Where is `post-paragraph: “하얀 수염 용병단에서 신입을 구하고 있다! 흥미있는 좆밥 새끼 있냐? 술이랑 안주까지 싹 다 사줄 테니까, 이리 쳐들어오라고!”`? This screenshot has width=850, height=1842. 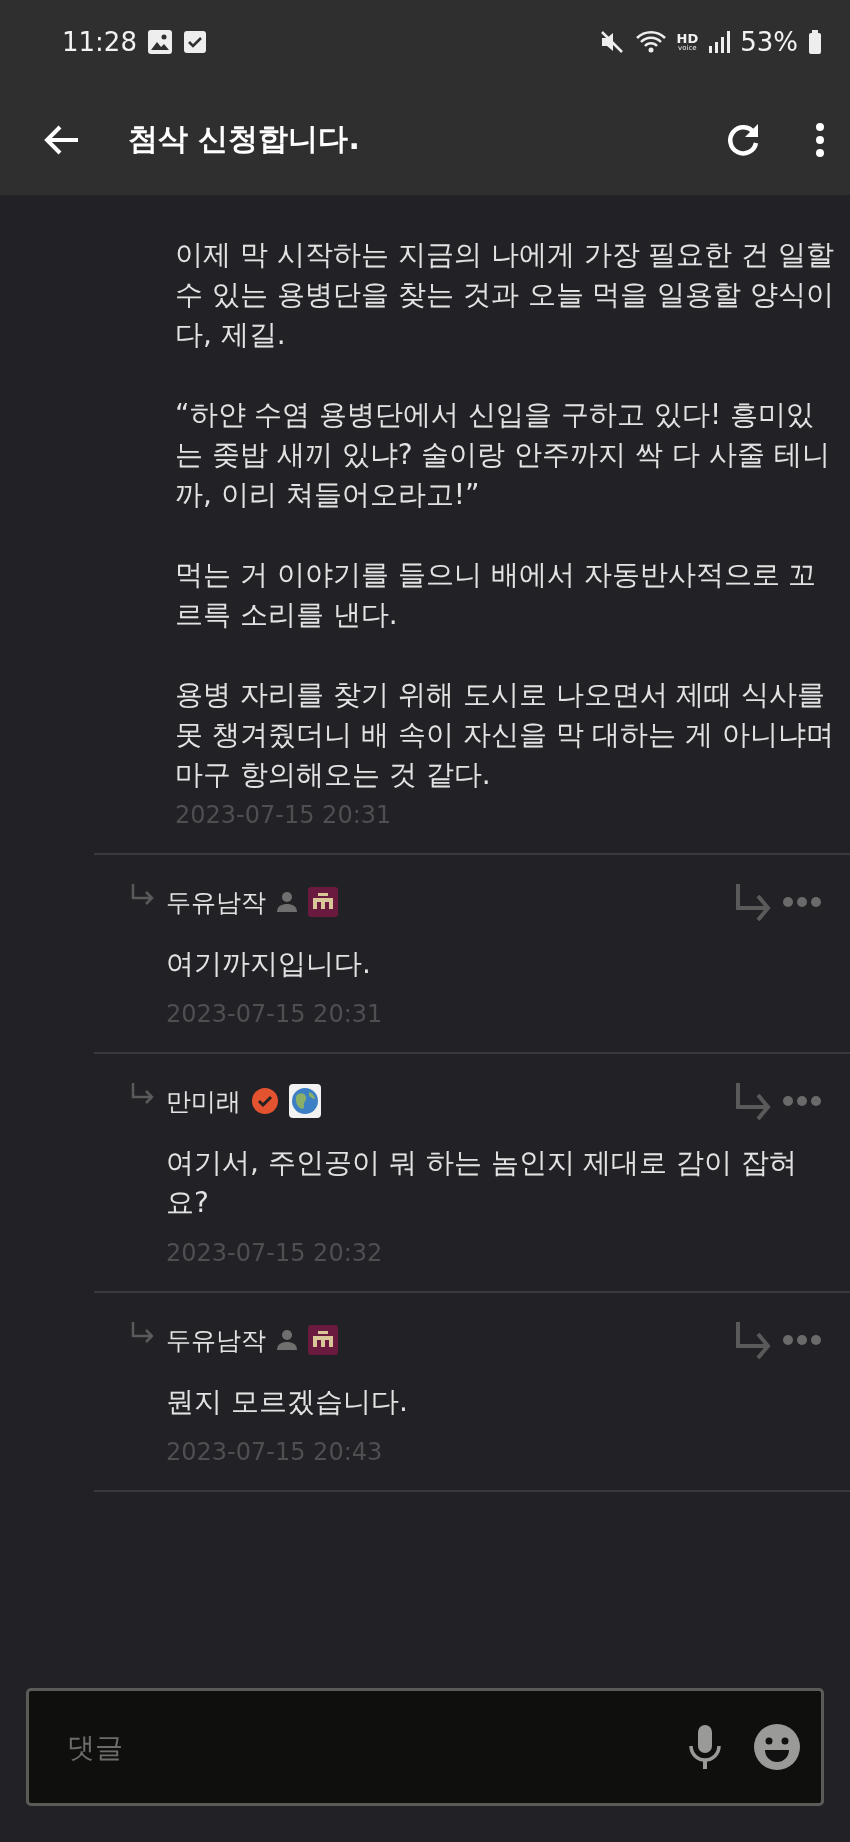 post-paragraph: “하얀 수염 용병단에서 신입을 구하고 있다! 흥미있는 좆밥 새끼 있냐? 술이랑 안주까지 싹 다 사줄 테니까, 이리 쳐들어오라고!” is located at coordinates (503, 455).